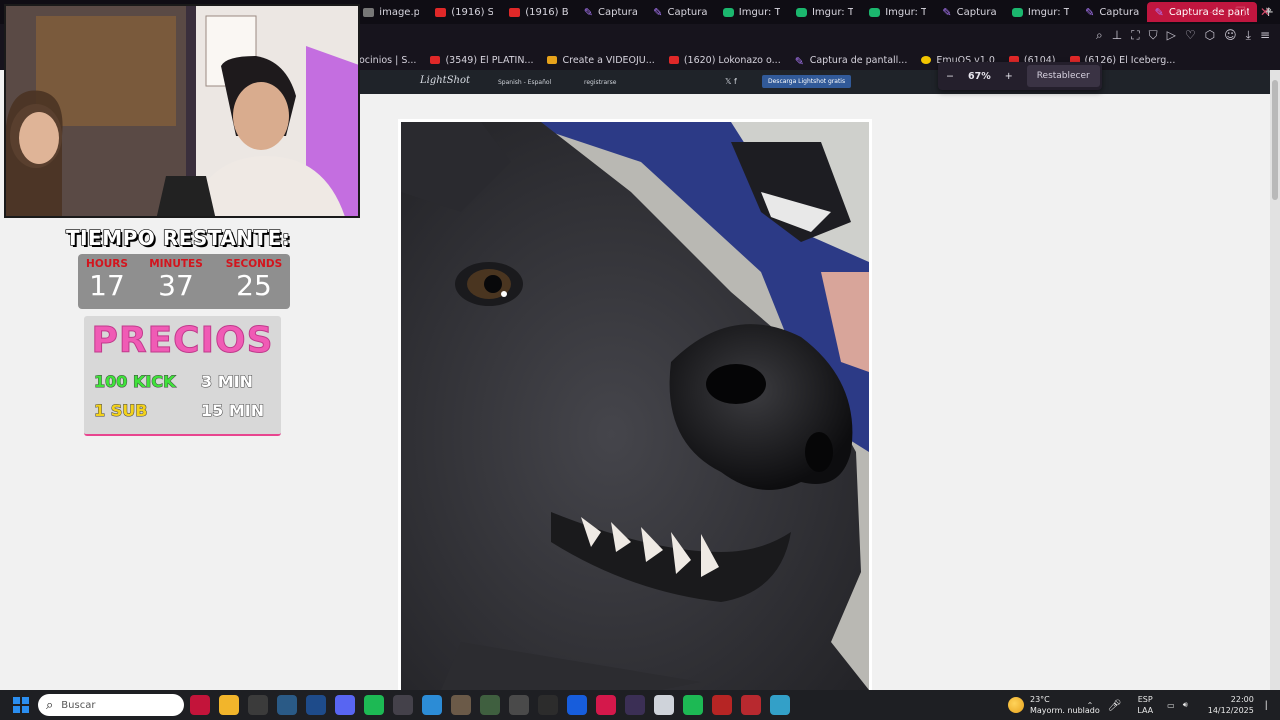  I want to click on shield-icon: ⛉, so click(1153, 35).